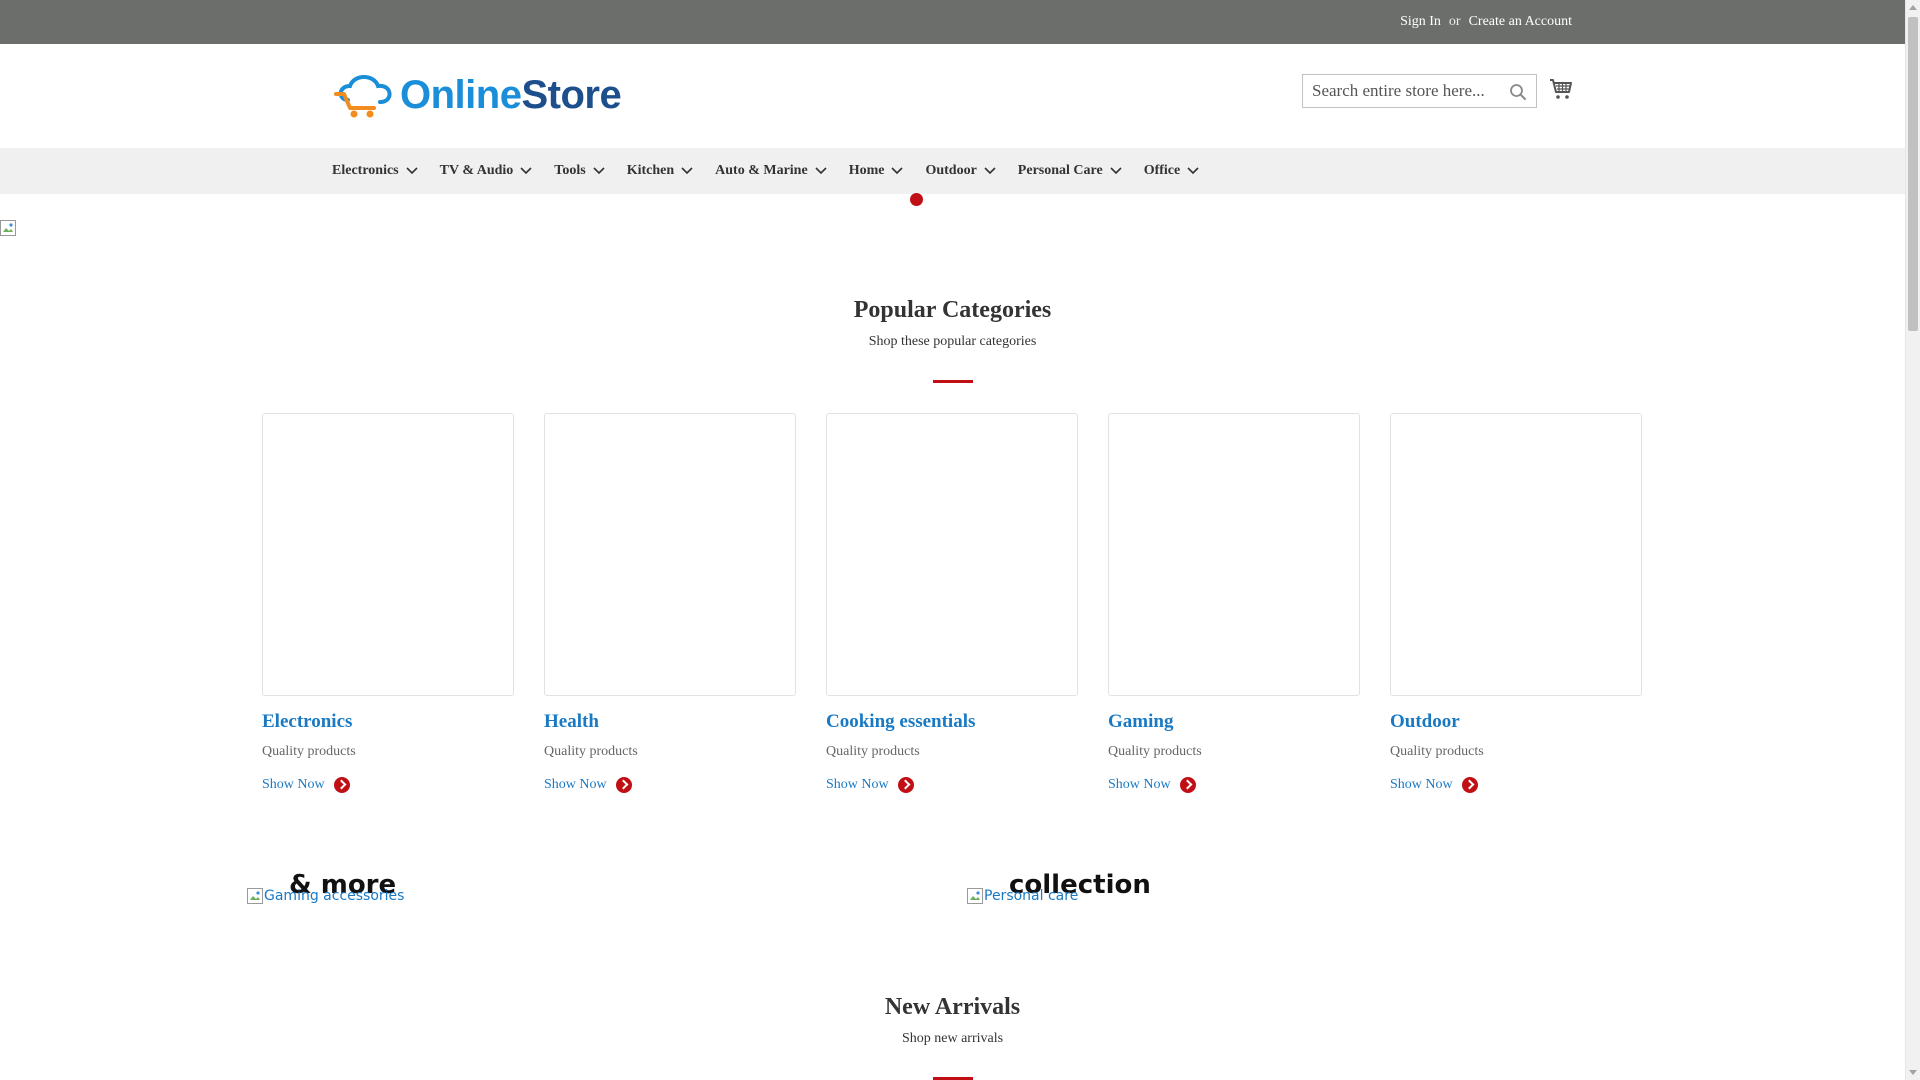  Describe the element at coordinates (1162, 170) in the screenshot. I see `nav-item-label: Office` at that location.